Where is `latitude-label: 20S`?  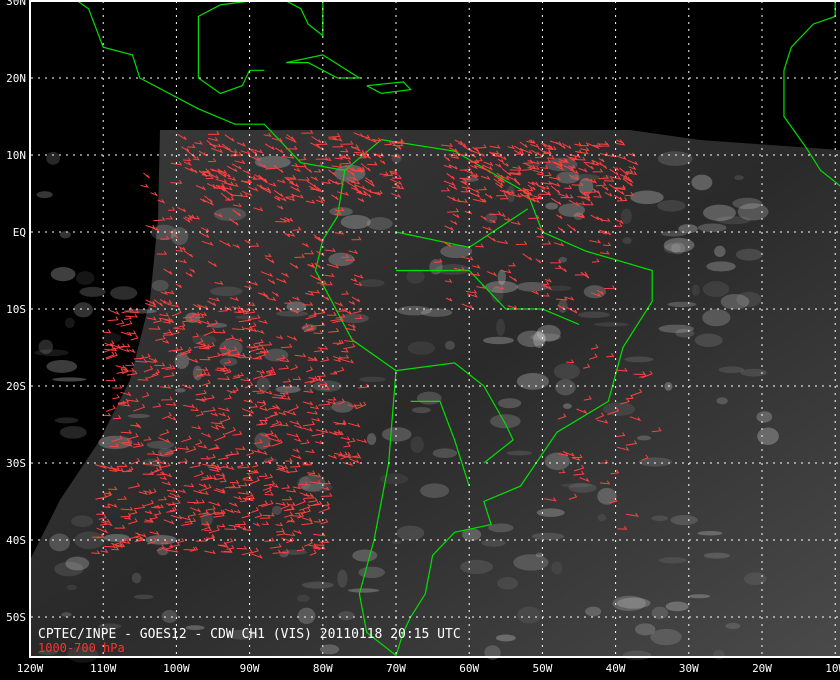
latitude-label: 20S is located at coordinates (16, 386).